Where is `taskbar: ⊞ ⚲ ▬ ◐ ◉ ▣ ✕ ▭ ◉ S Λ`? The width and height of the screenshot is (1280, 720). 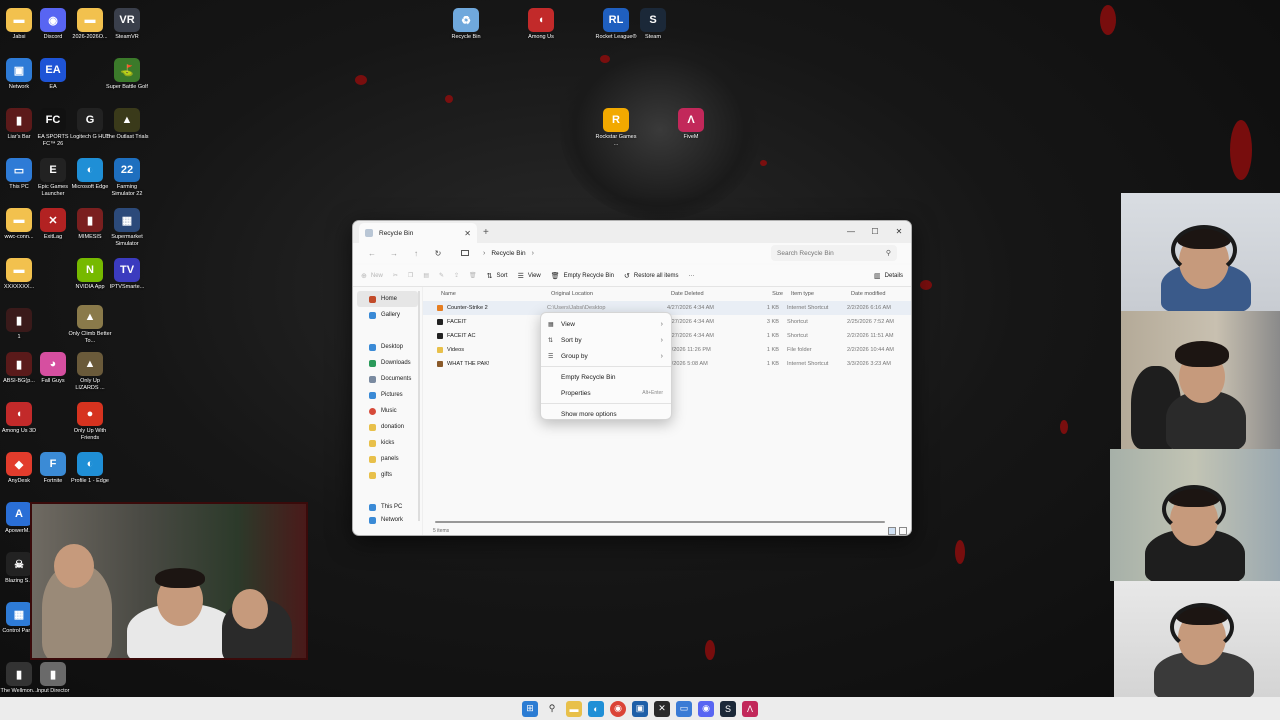
taskbar: ⊞ ⚲ ▬ ◐ ◉ ▣ ✕ ▭ ◉ S Λ is located at coordinates (640, 708).